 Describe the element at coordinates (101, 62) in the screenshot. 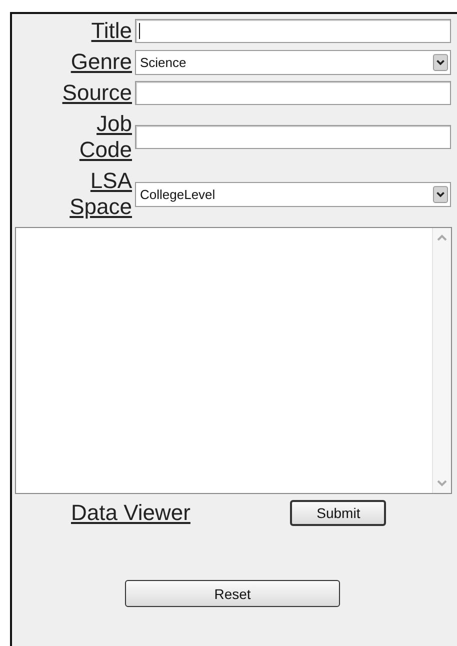

I see `field-label: Genre` at that location.